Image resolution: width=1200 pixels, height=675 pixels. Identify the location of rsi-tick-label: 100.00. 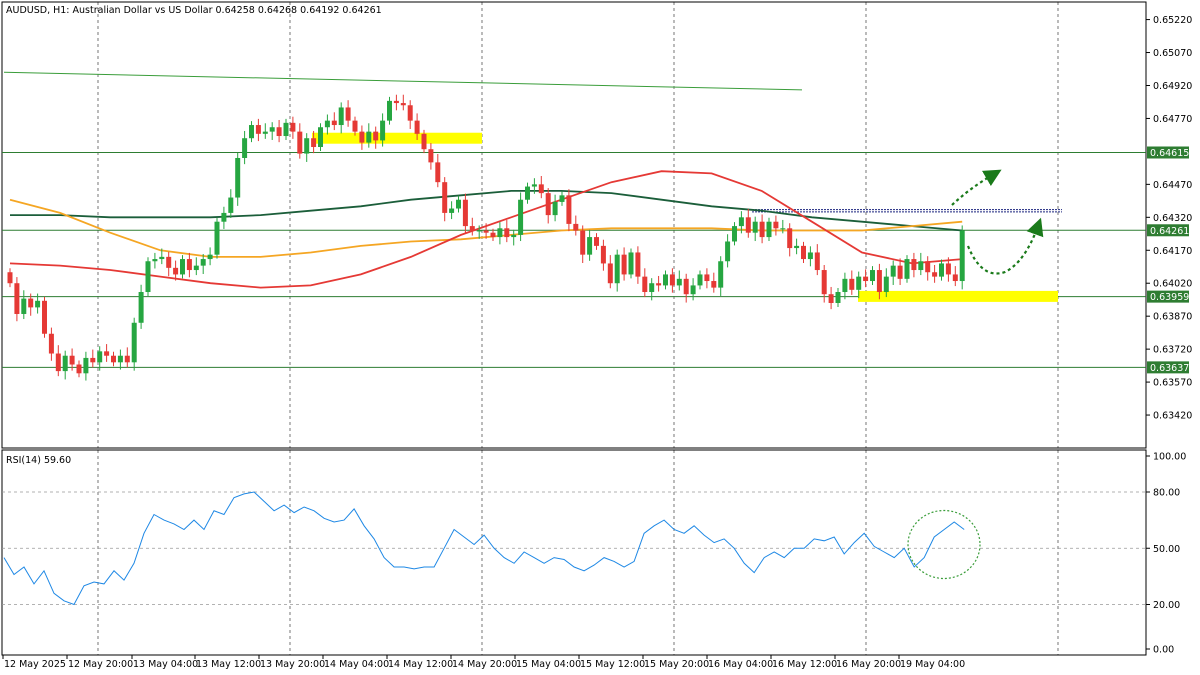
(1169, 457).